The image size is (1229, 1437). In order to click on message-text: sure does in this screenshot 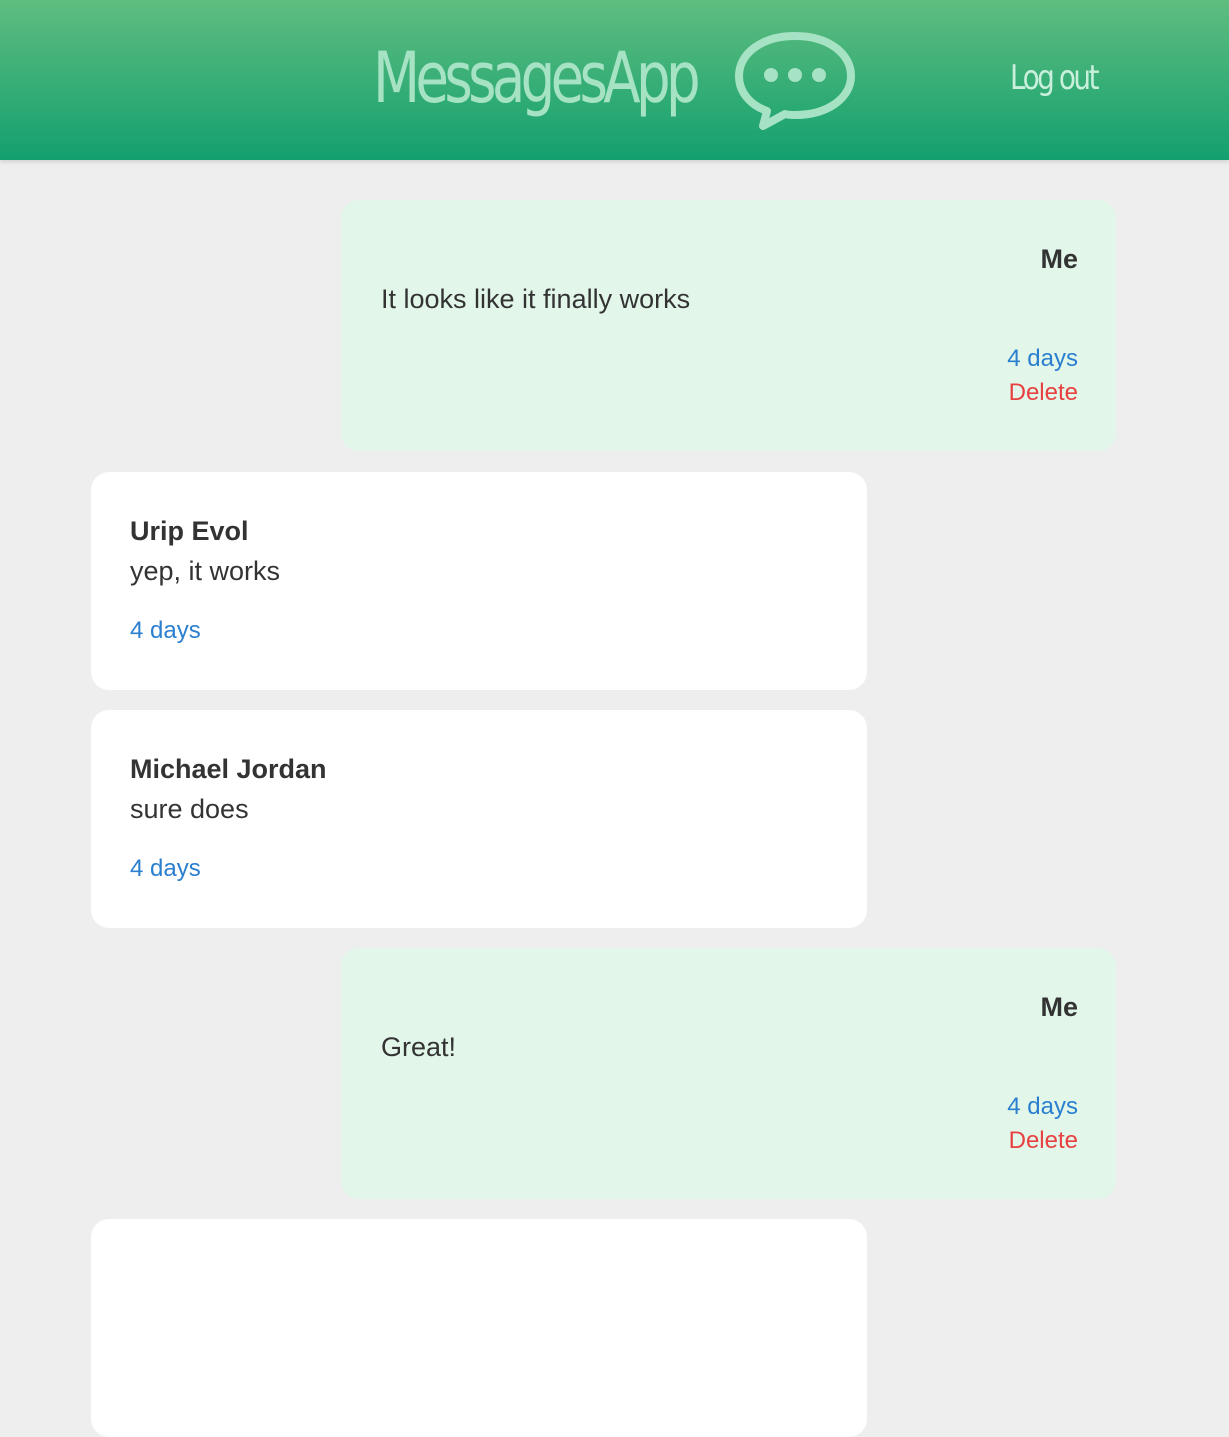, I will do `click(189, 809)`.